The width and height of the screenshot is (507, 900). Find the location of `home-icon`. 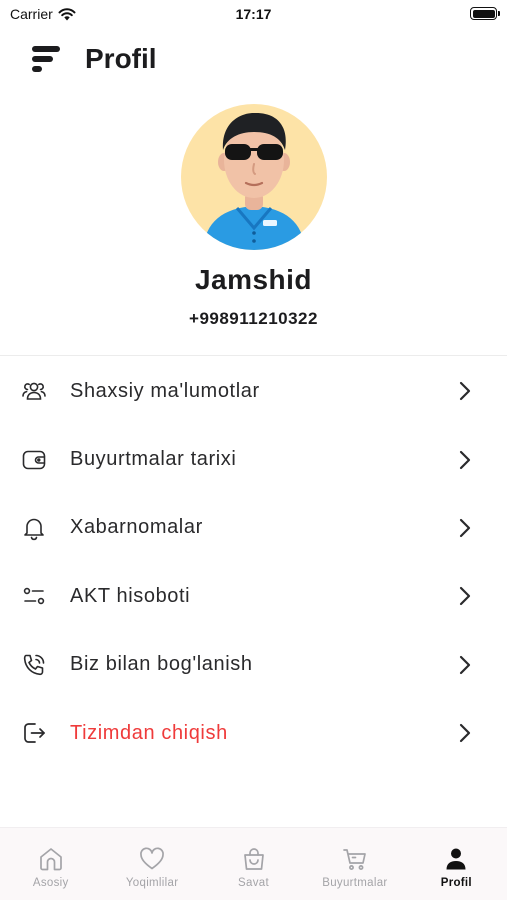

home-icon is located at coordinates (51, 859).